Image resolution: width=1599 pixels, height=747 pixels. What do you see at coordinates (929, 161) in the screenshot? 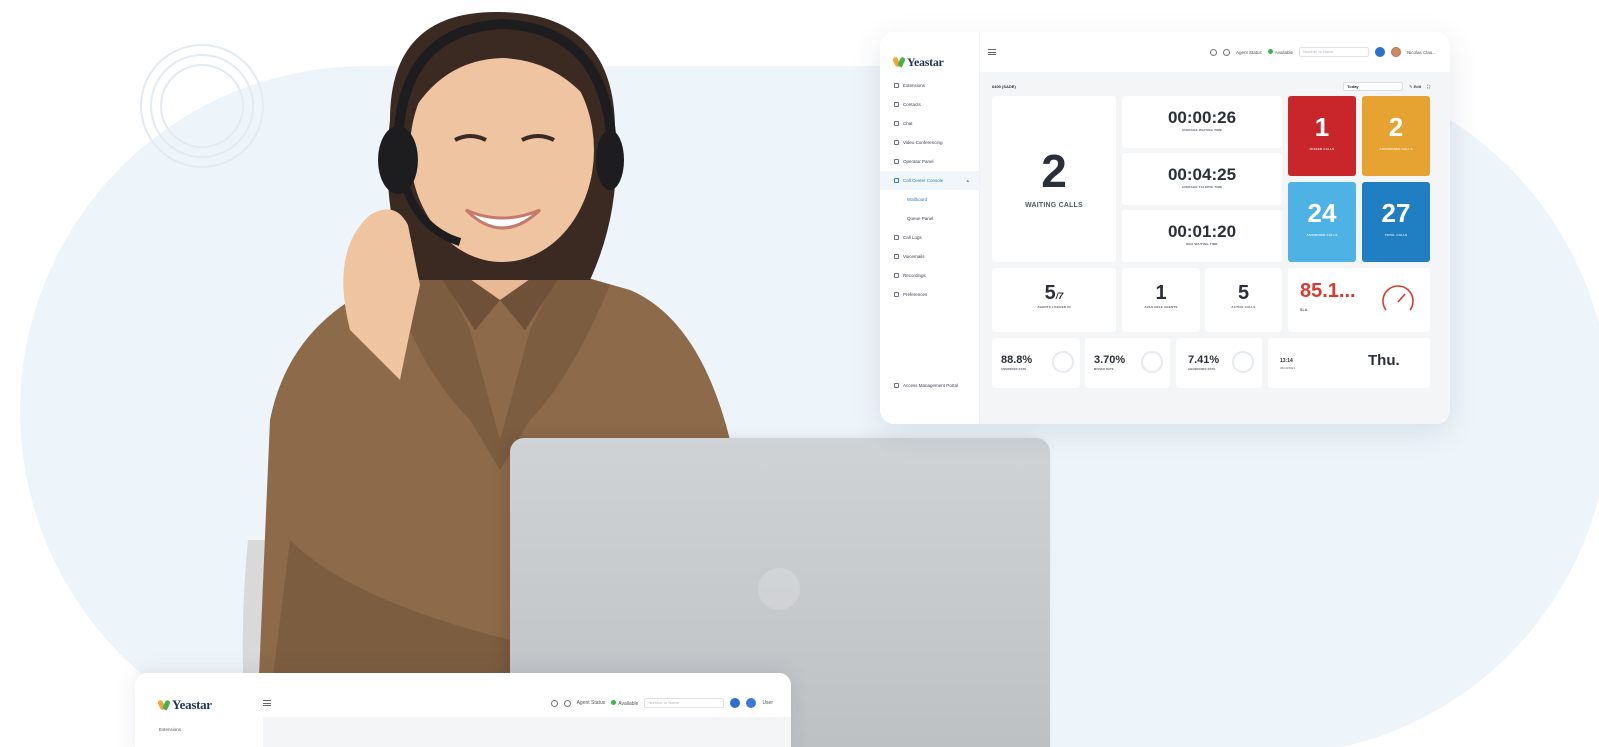
I see `sidebar-item-operator-panel: Operator Panel` at bounding box center [929, 161].